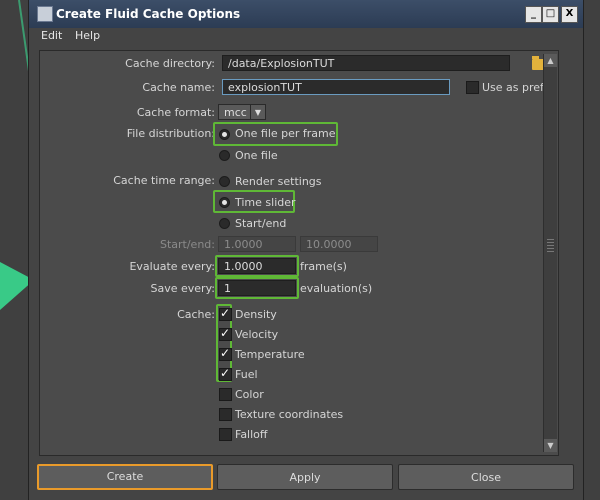 This screenshot has height=500, width=600. What do you see at coordinates (178, 87) in the screenshot?
I see `cache-name-label: Cache name:` at bounding box center [178, 87].